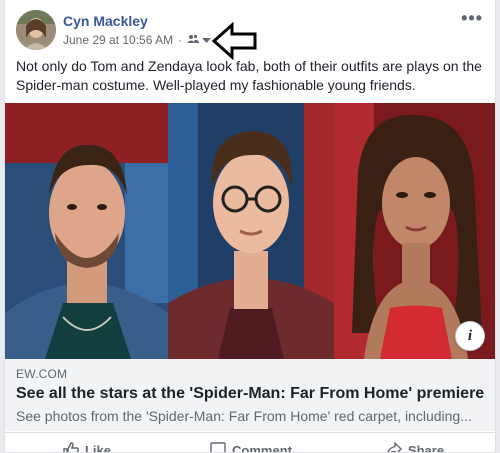 Image resolution: width=500 pixels, height=453 pixels. Describe the element at coordinates (36, 30) in the screenshot. I see `avatar` at that location.